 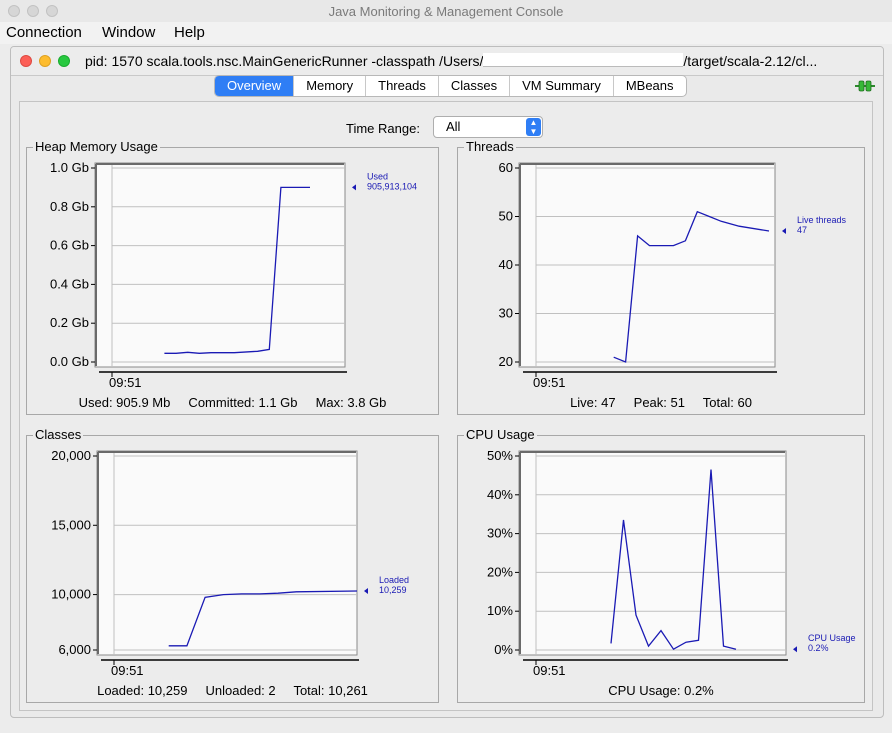 I want to click on time-range-label: Time Range:, so click(x=383, y=128).